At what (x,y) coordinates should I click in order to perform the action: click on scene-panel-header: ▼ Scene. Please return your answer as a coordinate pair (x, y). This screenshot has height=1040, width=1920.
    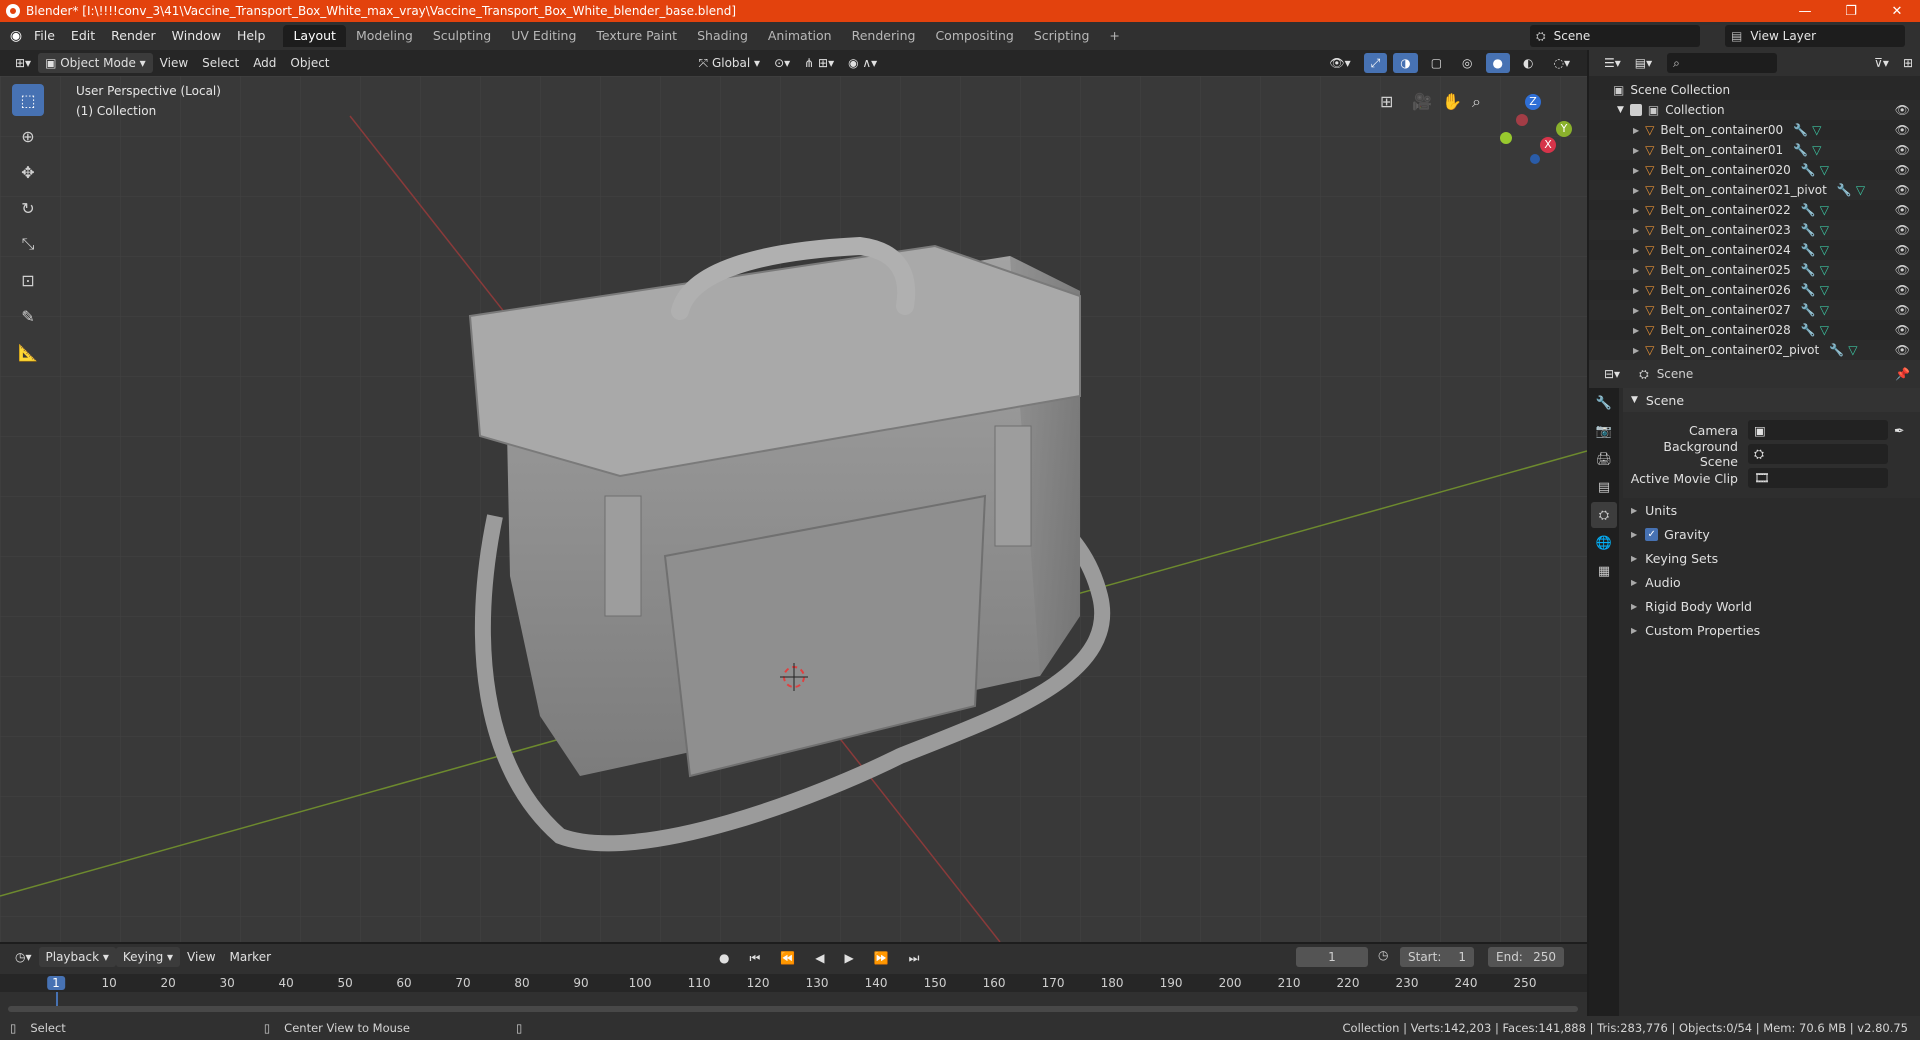
    Looking at the image, I should click on (1771, 400).